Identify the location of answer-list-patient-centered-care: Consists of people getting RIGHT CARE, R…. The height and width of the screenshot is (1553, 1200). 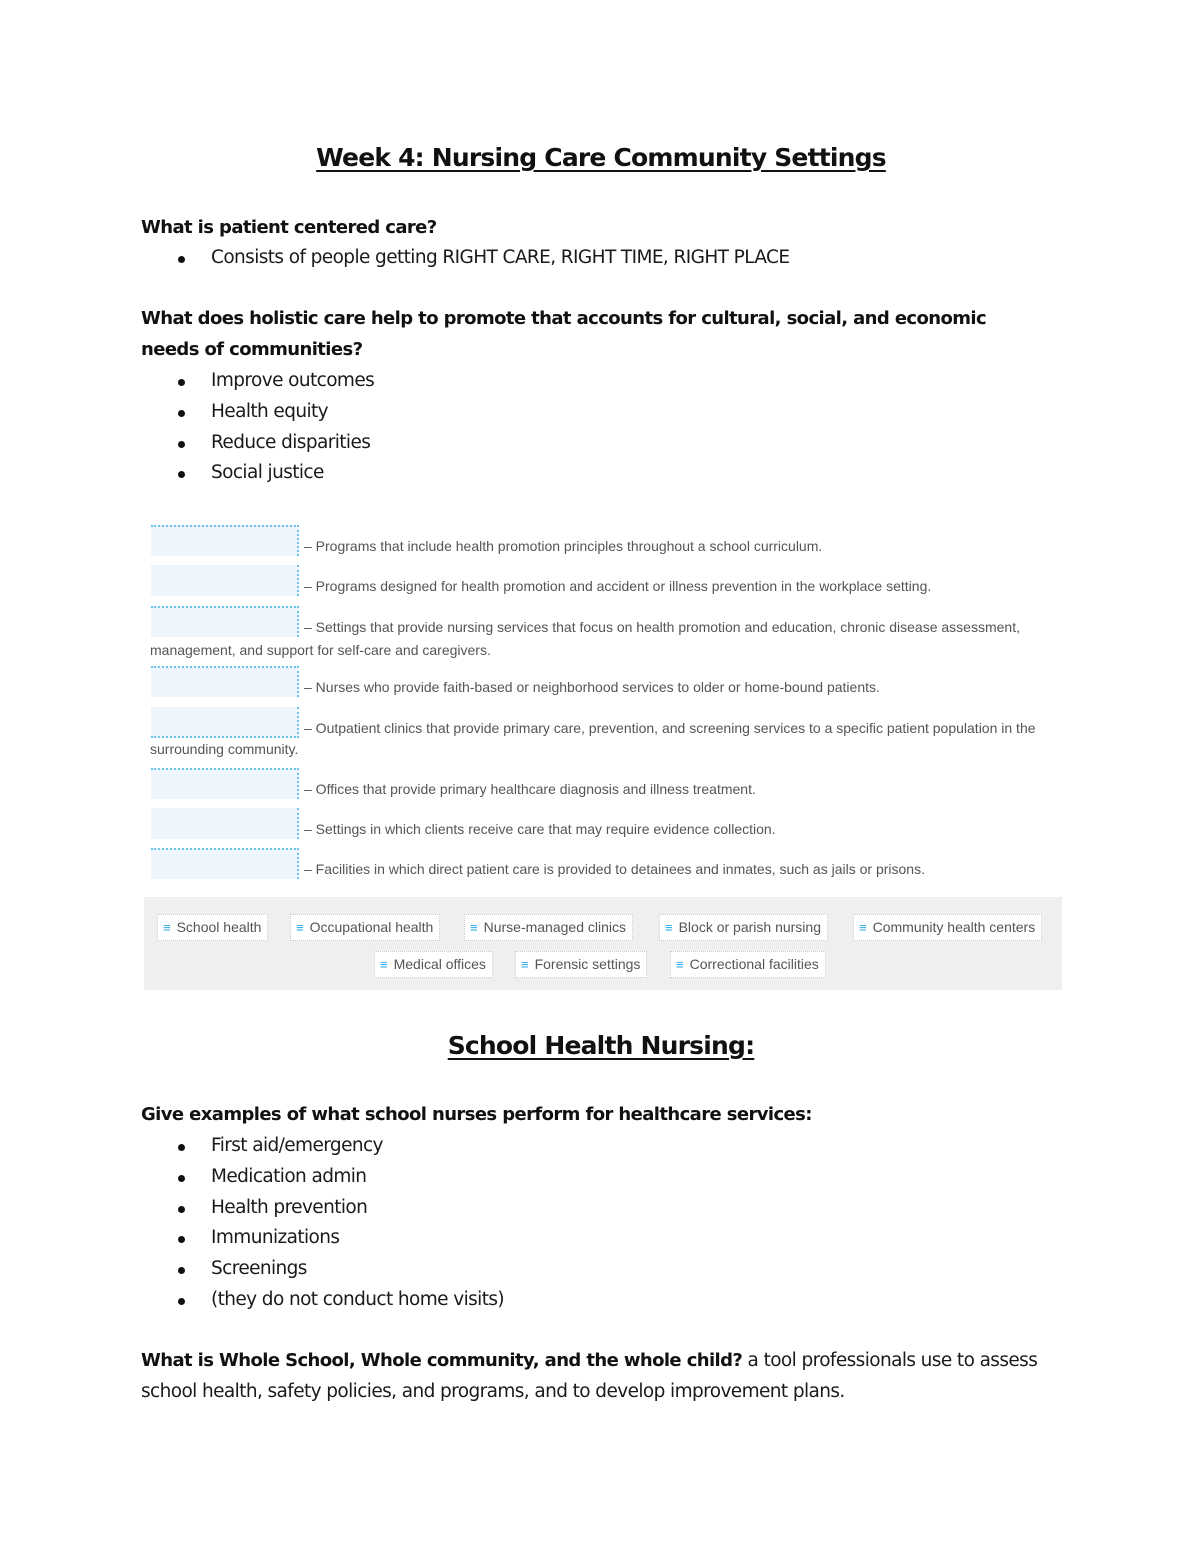
(465, 258).